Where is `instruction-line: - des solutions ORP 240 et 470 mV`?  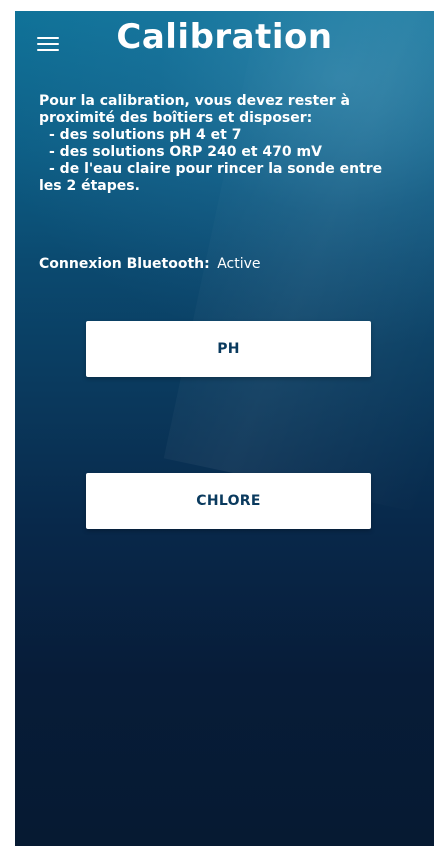
instruction-line: - des solutions ORP 240 et 470 mV is located at coordinates (185, 152).